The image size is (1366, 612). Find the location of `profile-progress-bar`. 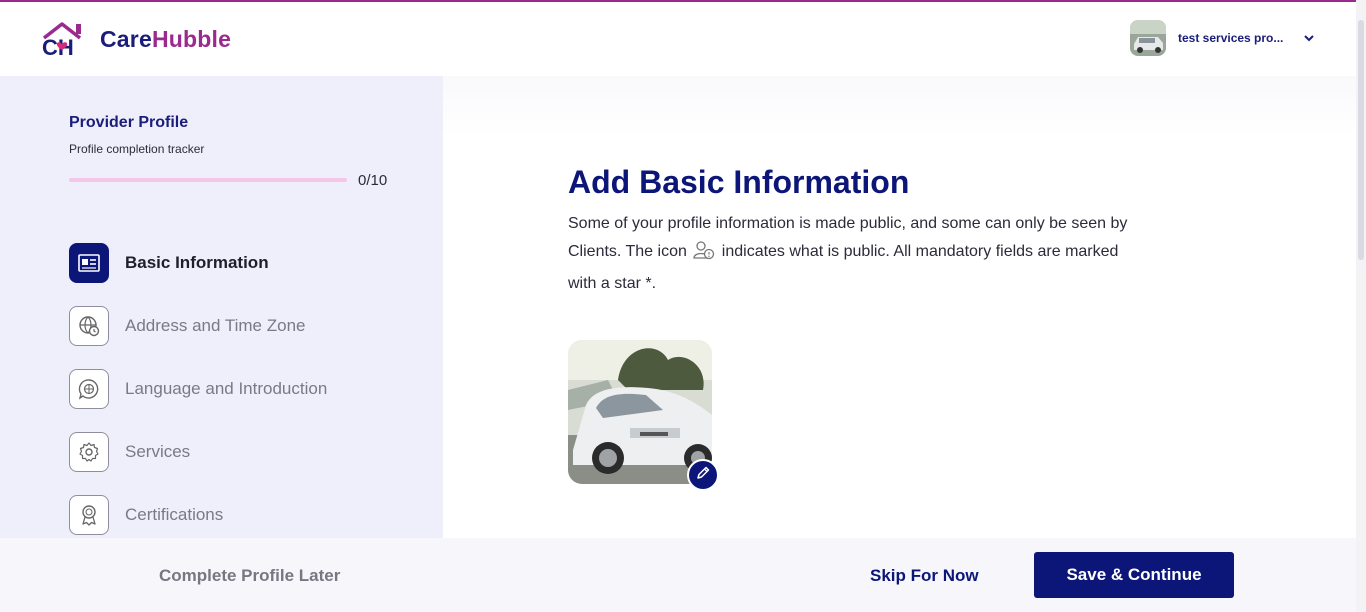

profile-progress-bar is located at coordinates (208, 180).